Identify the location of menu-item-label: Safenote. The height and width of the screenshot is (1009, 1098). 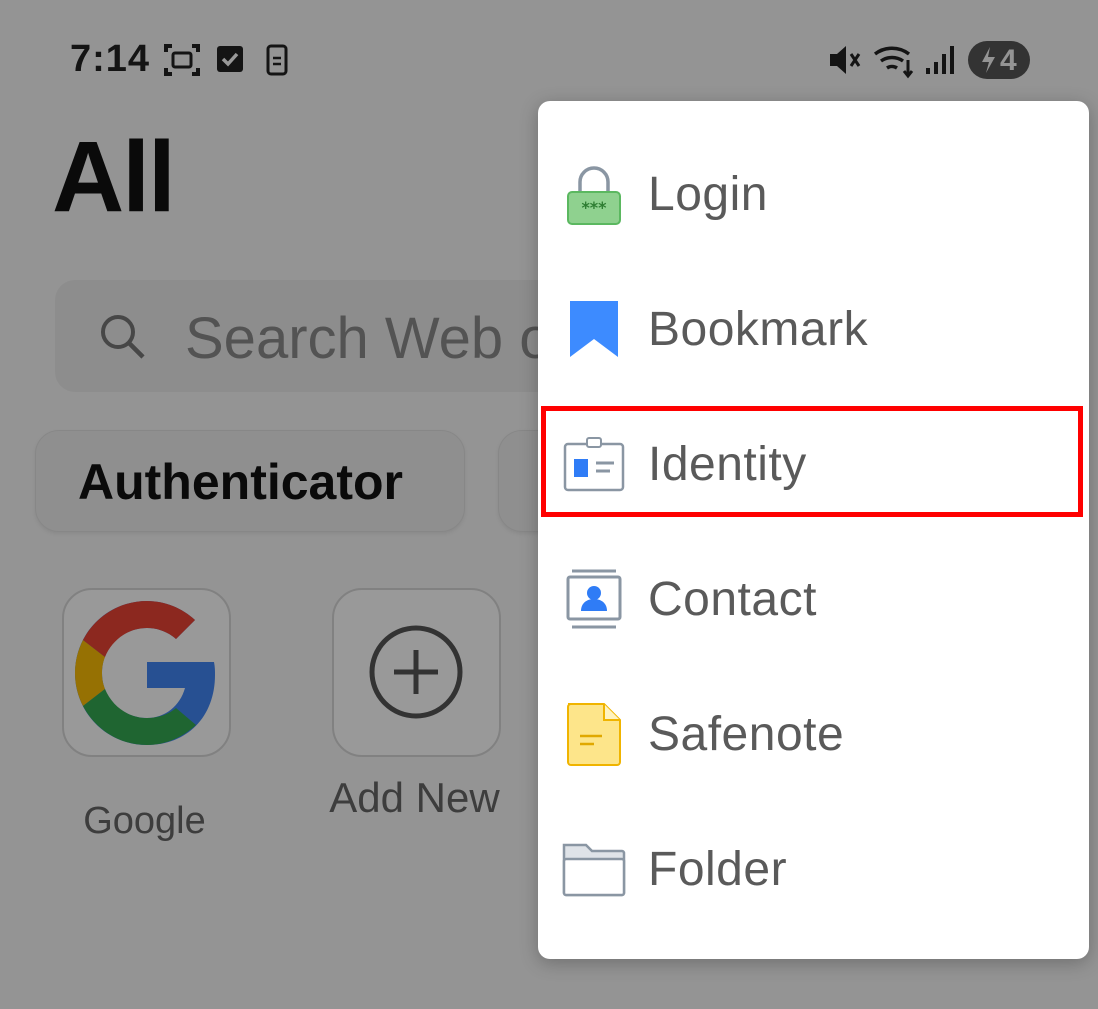
(746, 734).